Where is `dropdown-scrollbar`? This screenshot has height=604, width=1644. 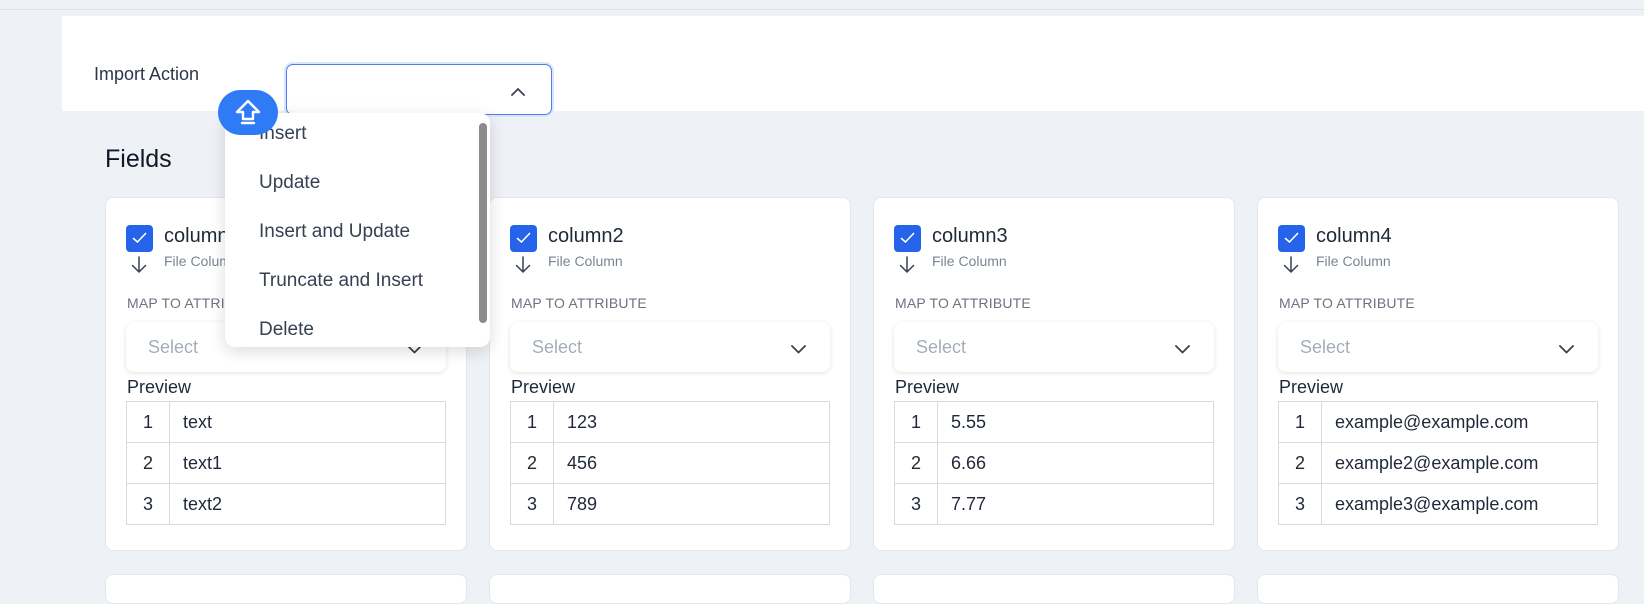
dropdown-scrollbar is located at coordinates (483, 223).